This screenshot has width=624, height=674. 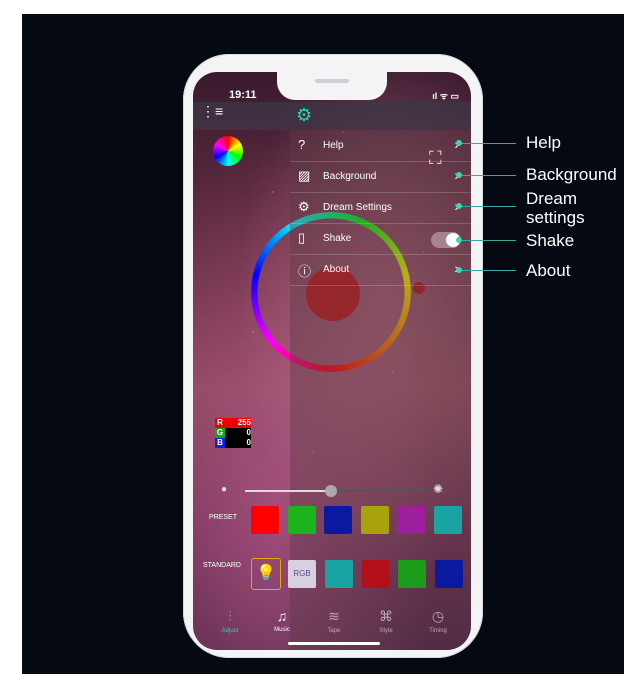 What do you see at coordinates (334, 616) in the screenshot?
I see `wave-icon: ≋` at bounding box center [334, 616].